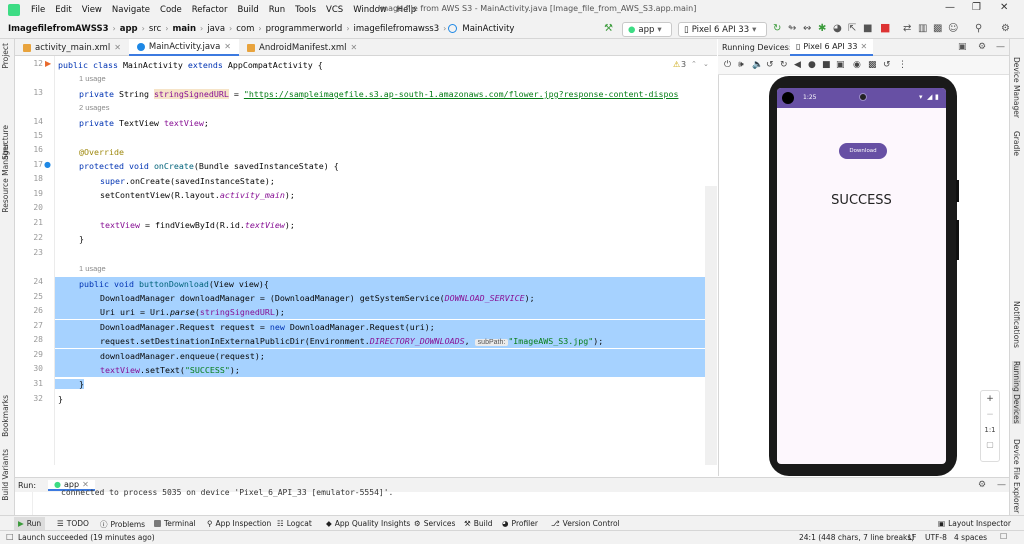 The image size is (1024, 544). Describe the element at coordinates (757, 65) in the screenshot. I see `volume-down-icon: 🔈` at that location.